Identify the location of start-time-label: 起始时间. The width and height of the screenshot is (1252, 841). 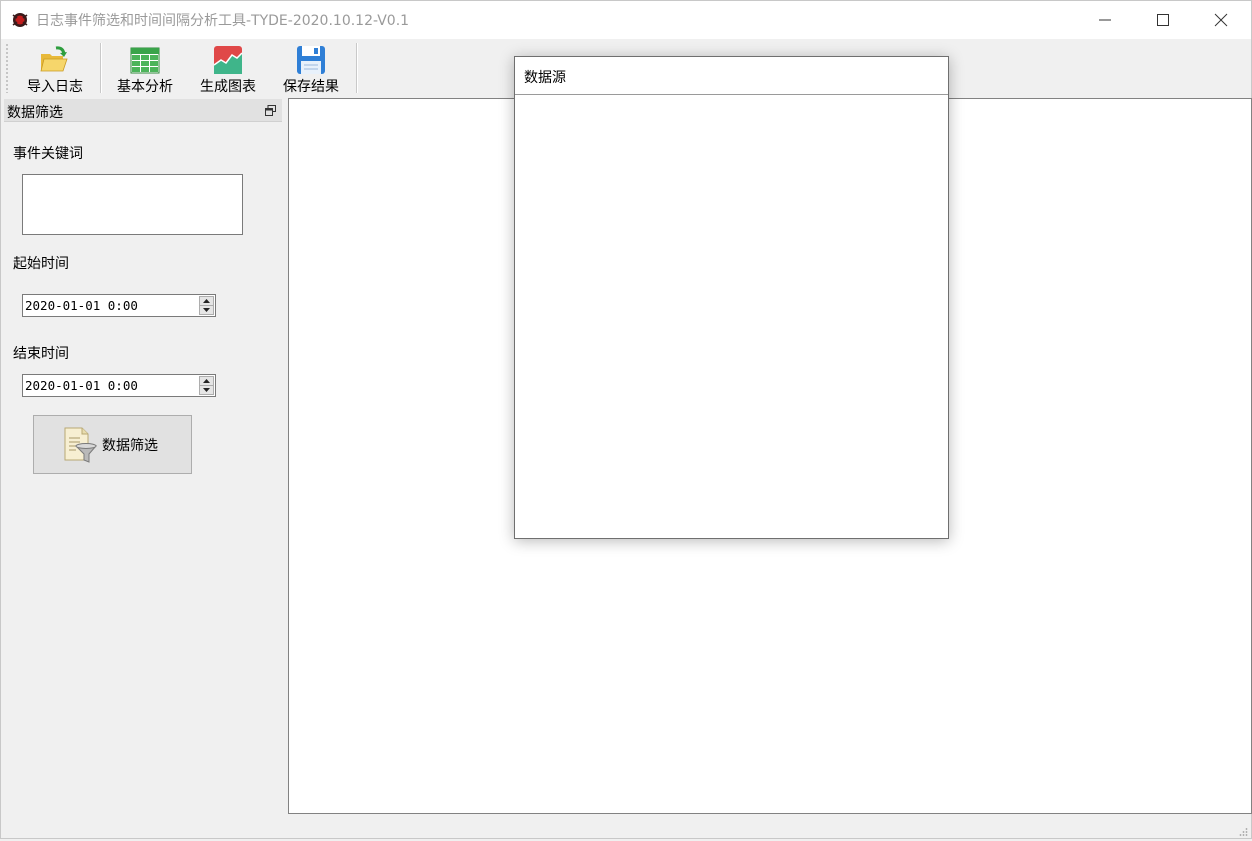
(41, 264).